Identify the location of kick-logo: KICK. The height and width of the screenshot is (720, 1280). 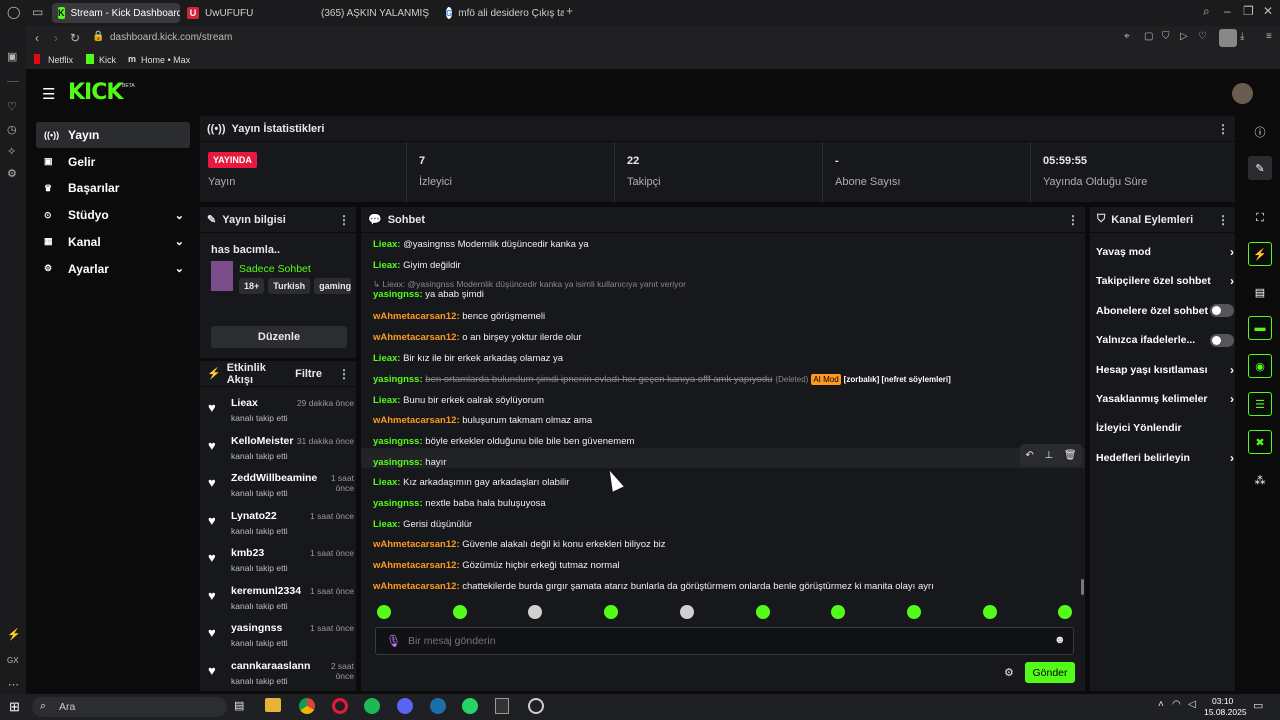
(95, 92).